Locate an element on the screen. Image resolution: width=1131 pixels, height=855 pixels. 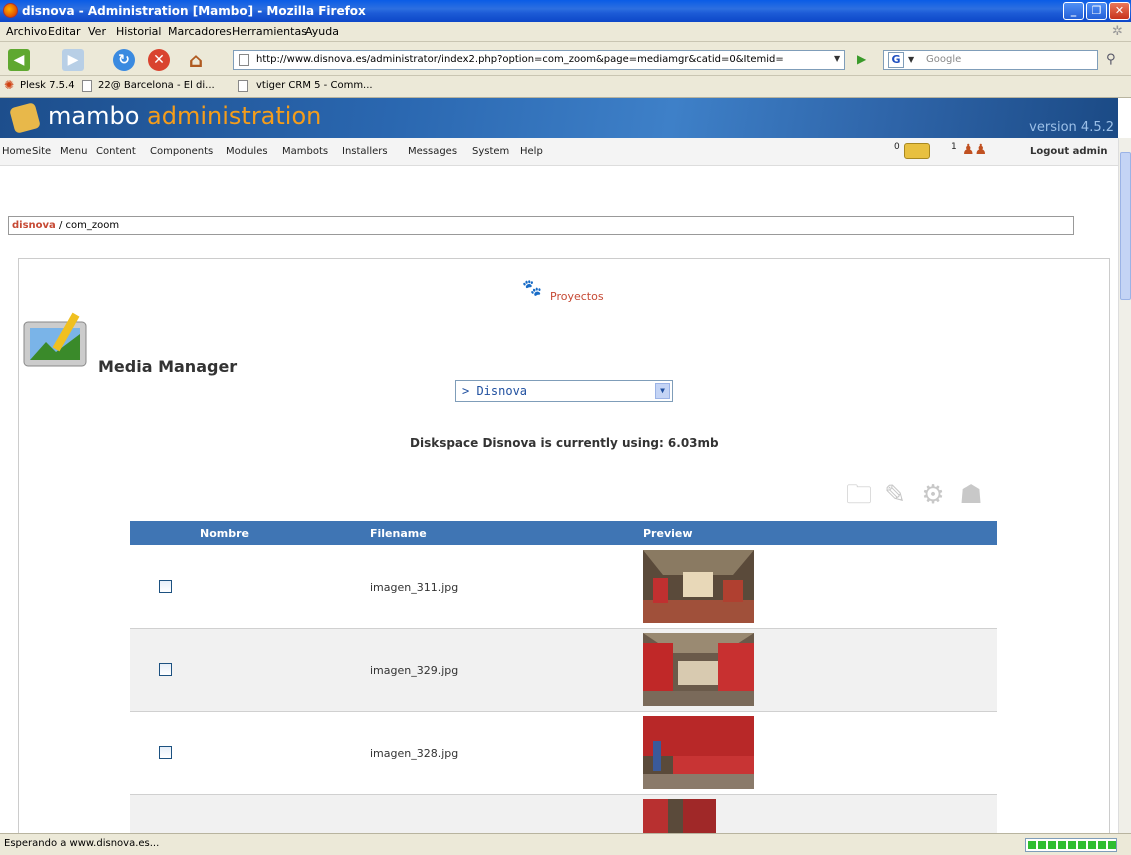
search-icon: ⚲ is located at coordinates (1111, 59).